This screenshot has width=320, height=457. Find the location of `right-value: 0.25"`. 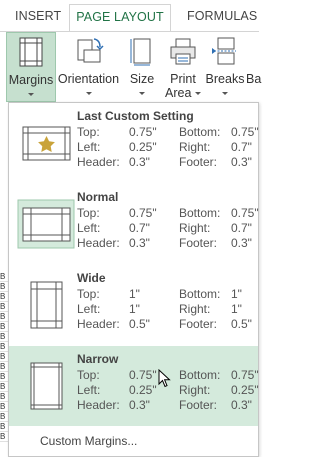

right-value: 0.25" is located at coordinates (245, 390).